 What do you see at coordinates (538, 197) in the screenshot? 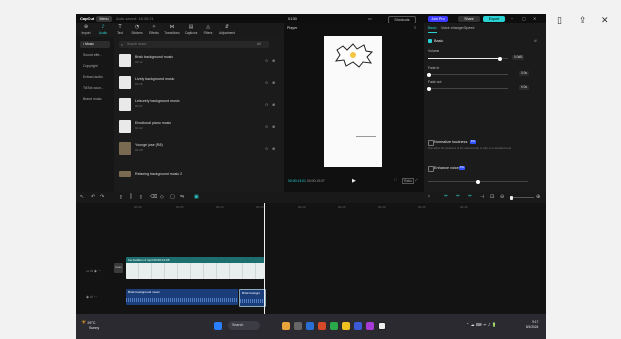
I see `zoom-in-icon: ⊕` at bounding box center [538, 197].